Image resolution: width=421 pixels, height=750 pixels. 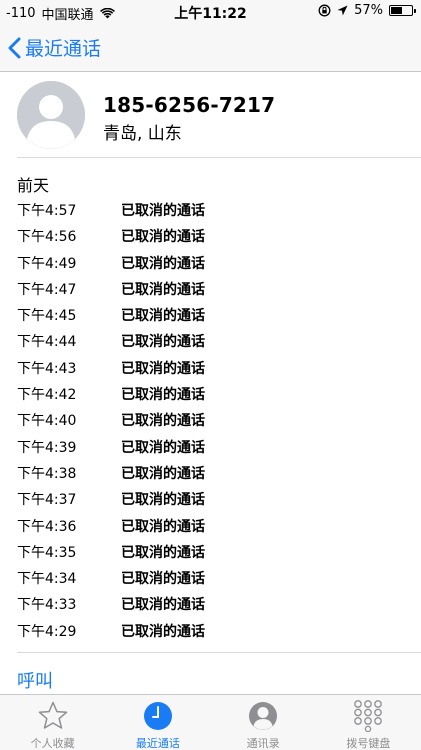 What do you see at coordinates (33, 185) in the screenshot?
I see `date-header: 前天` at bounding box center [33, 185].